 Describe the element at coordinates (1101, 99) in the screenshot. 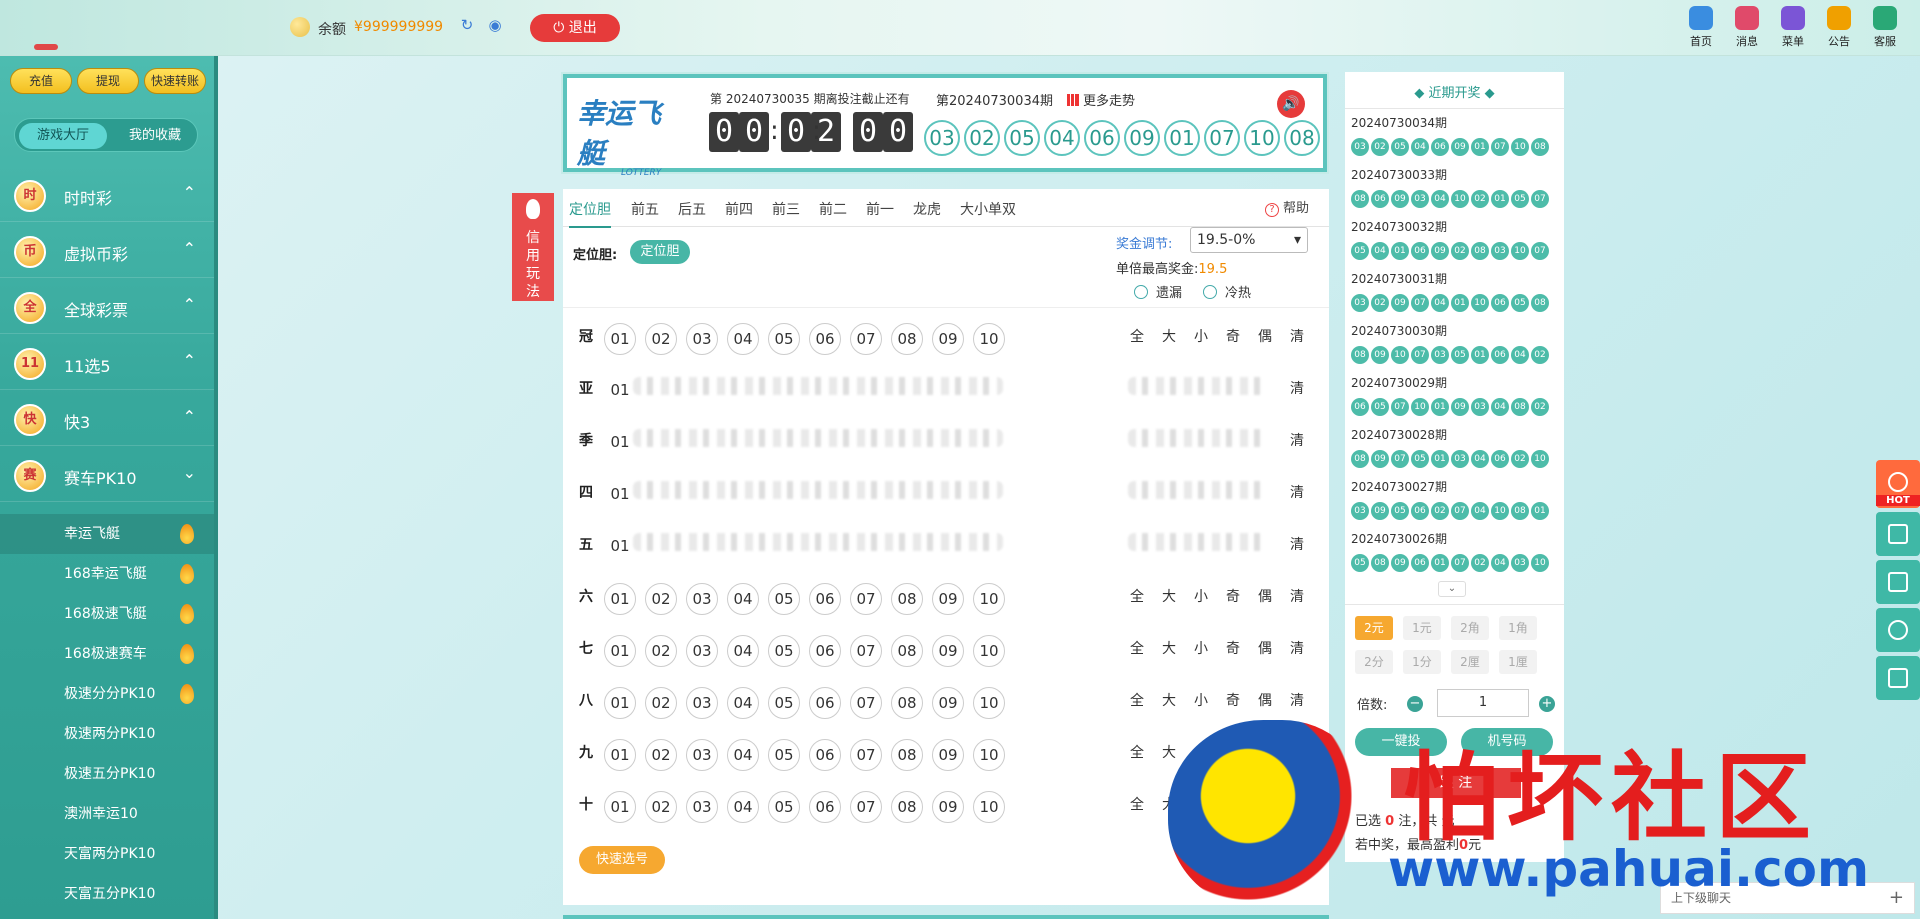

I see `more-trend-link: 更多走势` at that location.